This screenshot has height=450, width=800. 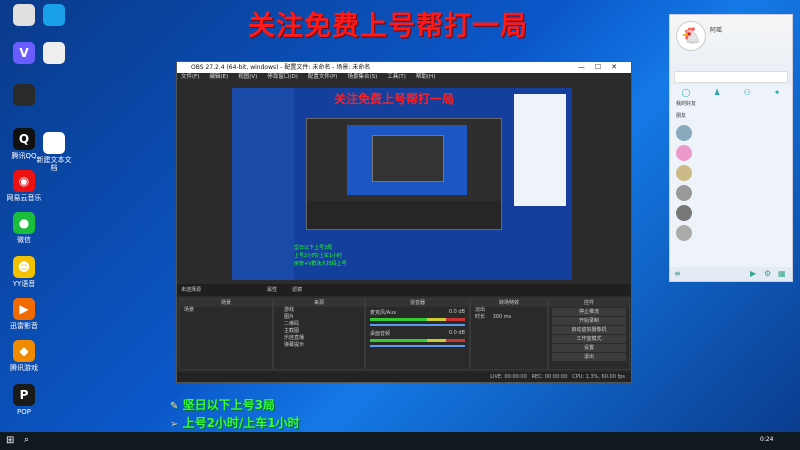 What do you see at coordinates (24, 228) in the screenshot?
I see `desktop-icon: ● 微信` at bounding box center [24, 228].